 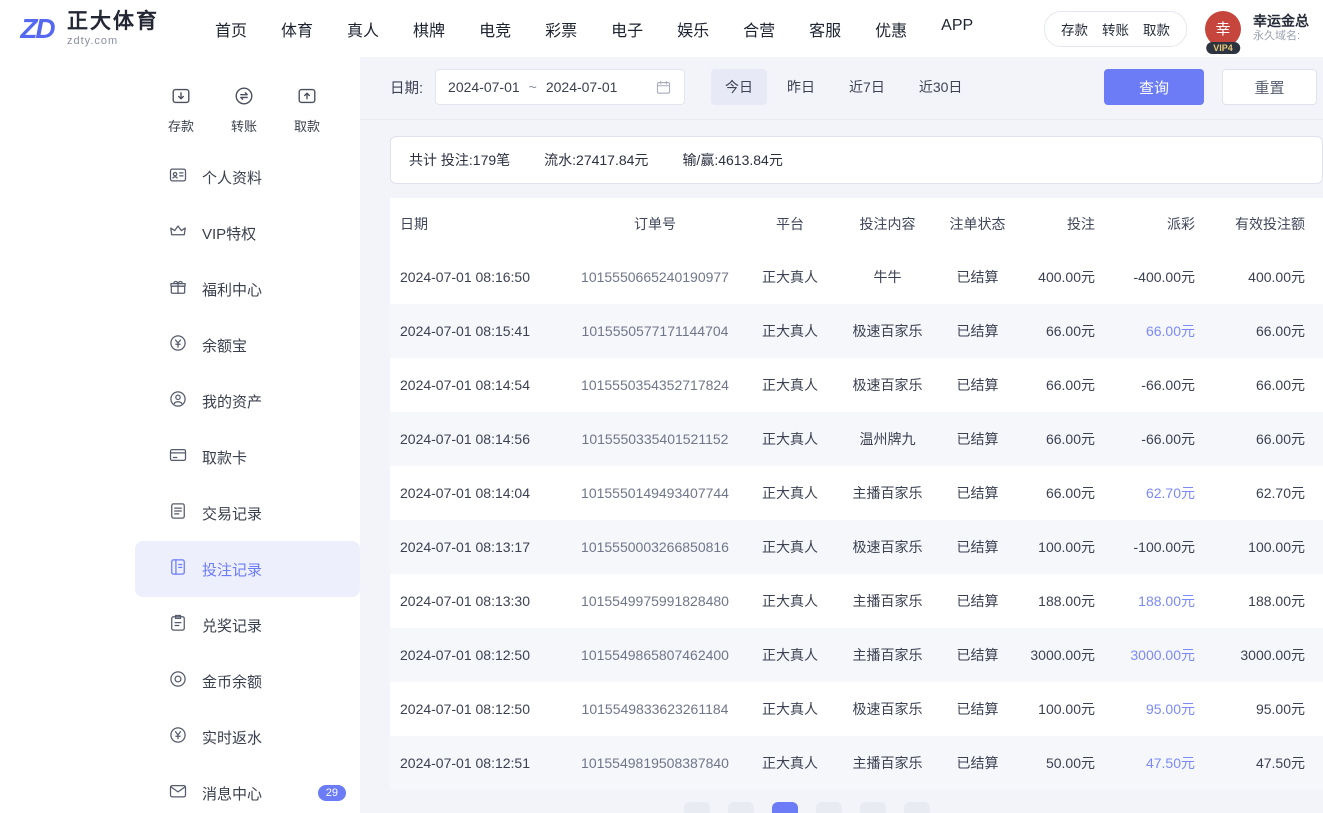 What do you see at coordinates (465, 601) in the screenshot?
I see `cell-date: 2024-07-01 08:13:30` at bounding box center [465, 601].